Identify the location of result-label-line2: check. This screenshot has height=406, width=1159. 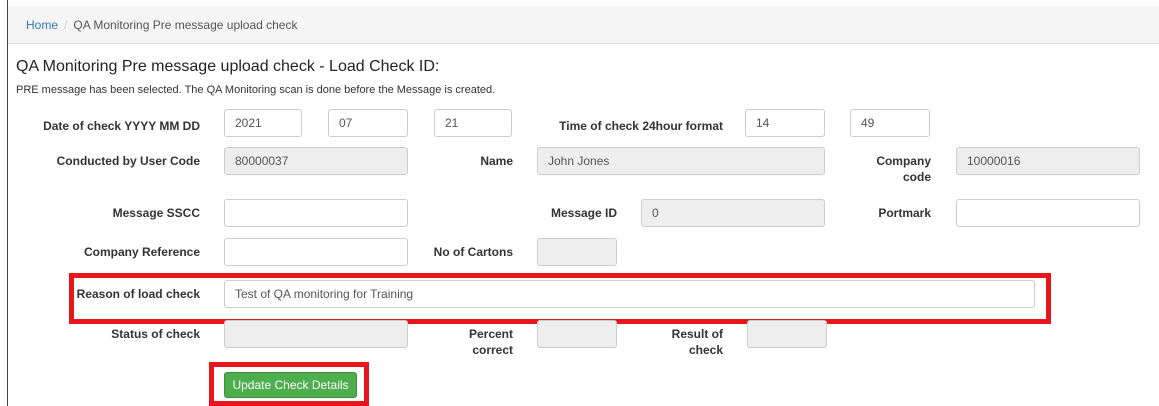
(705, 350).